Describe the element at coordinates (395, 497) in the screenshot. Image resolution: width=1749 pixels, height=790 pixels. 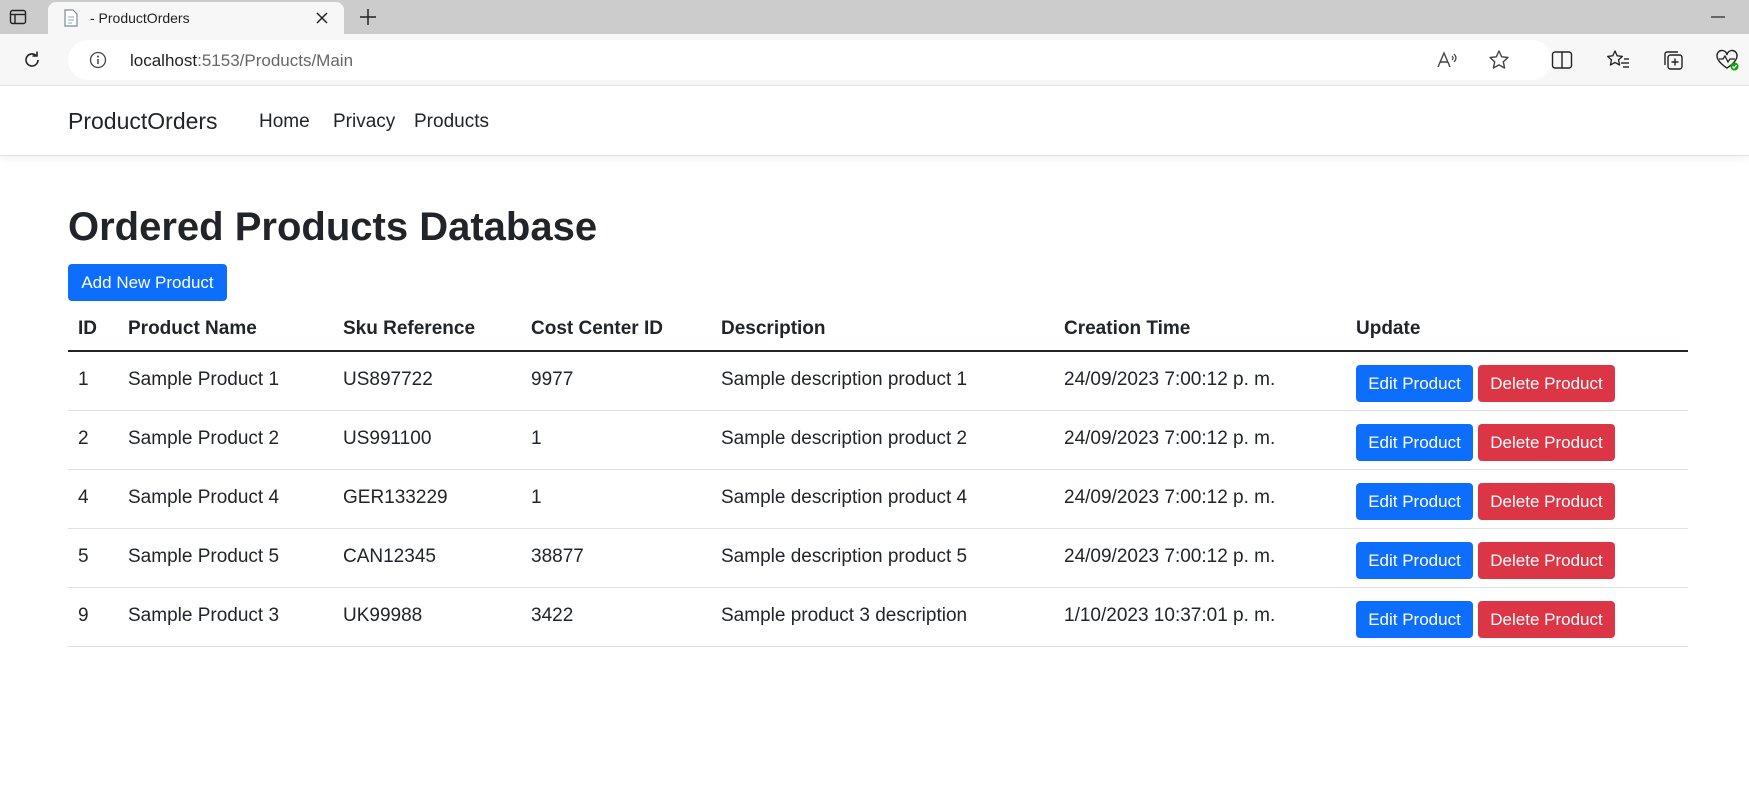
I see `cell-sku: GER133229` at that location.